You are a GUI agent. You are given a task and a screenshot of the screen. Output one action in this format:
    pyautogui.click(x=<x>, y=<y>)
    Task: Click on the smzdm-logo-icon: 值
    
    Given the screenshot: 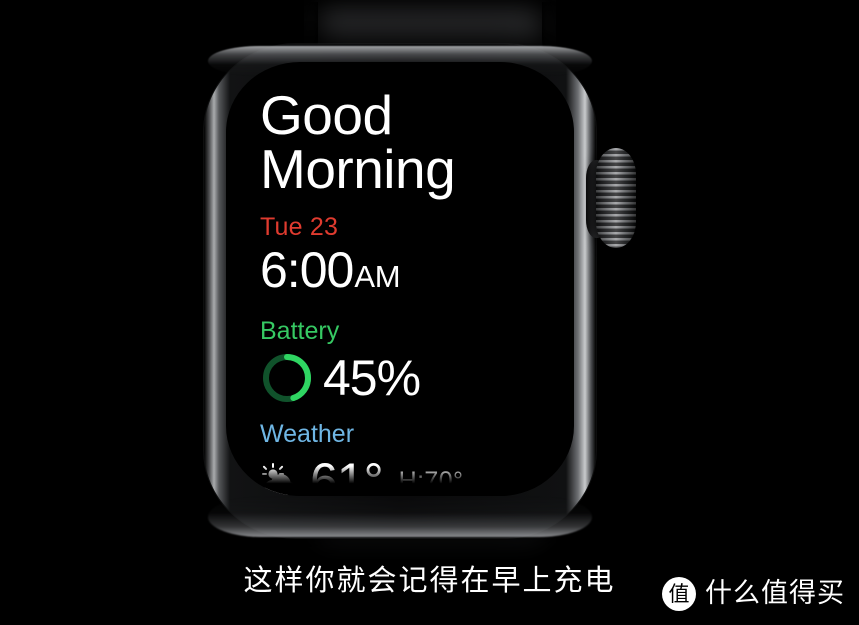 What is the action you would take?
    pyautogui.click(x=679, y=594)
    